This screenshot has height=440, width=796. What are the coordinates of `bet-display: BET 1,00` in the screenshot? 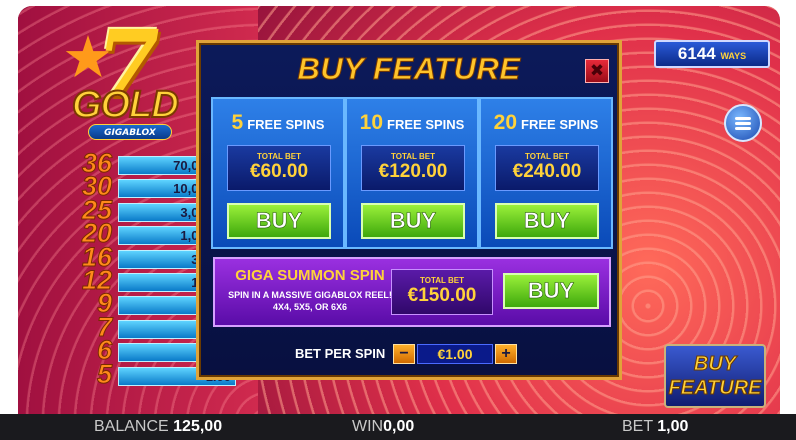 It's located at (655, 426).